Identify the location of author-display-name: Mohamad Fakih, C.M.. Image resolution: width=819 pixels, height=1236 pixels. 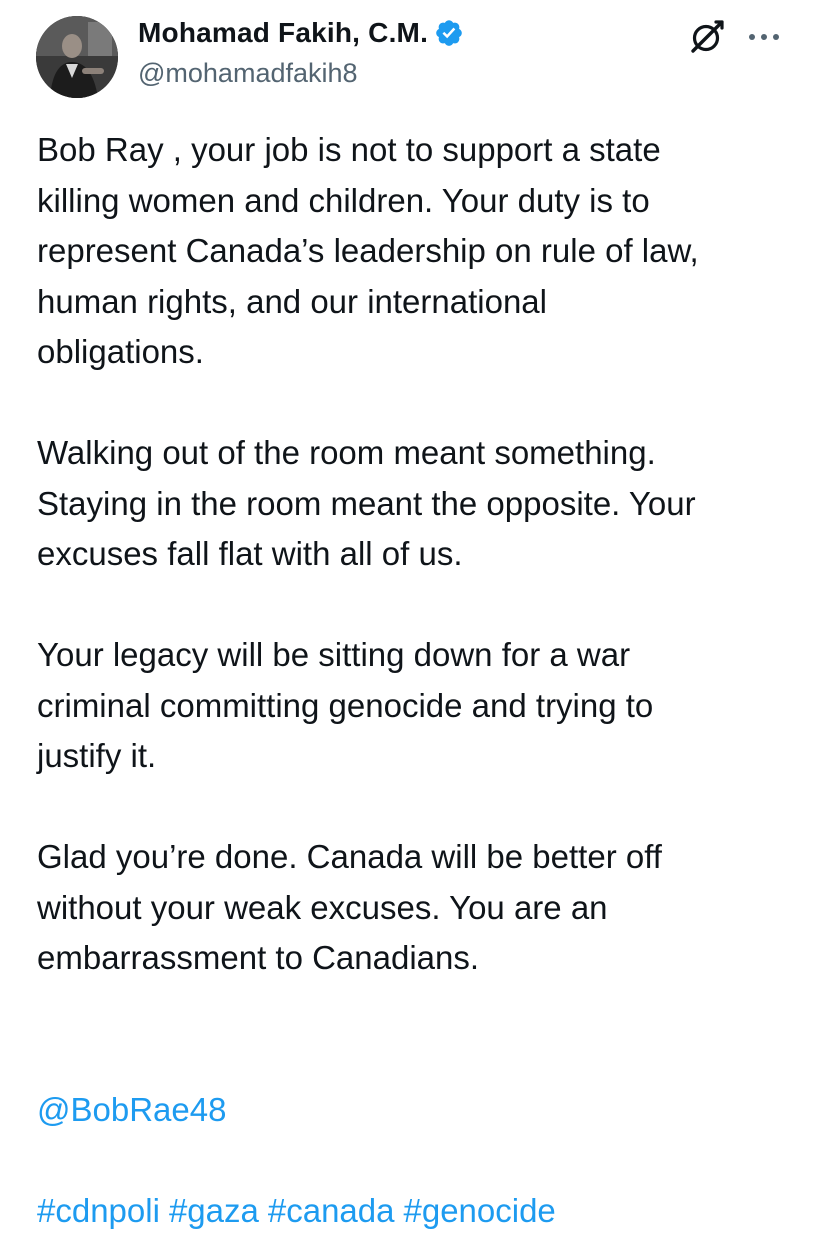
(283, 33).